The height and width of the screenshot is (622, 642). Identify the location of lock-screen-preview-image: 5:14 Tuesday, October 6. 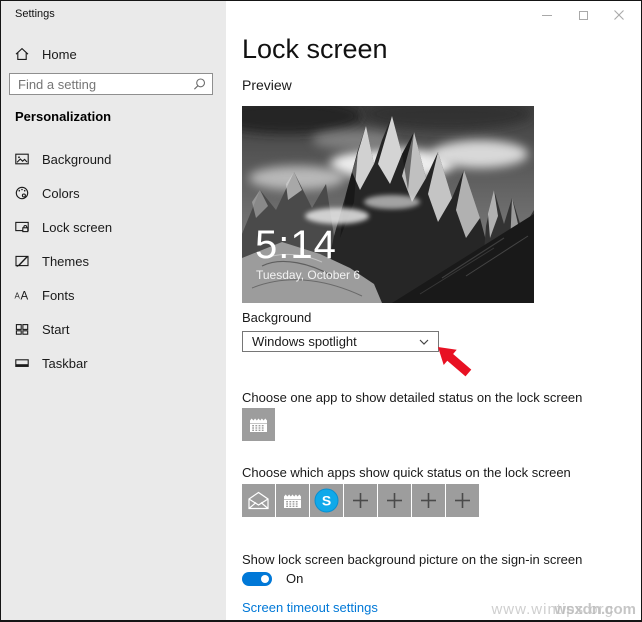
(388, 204).